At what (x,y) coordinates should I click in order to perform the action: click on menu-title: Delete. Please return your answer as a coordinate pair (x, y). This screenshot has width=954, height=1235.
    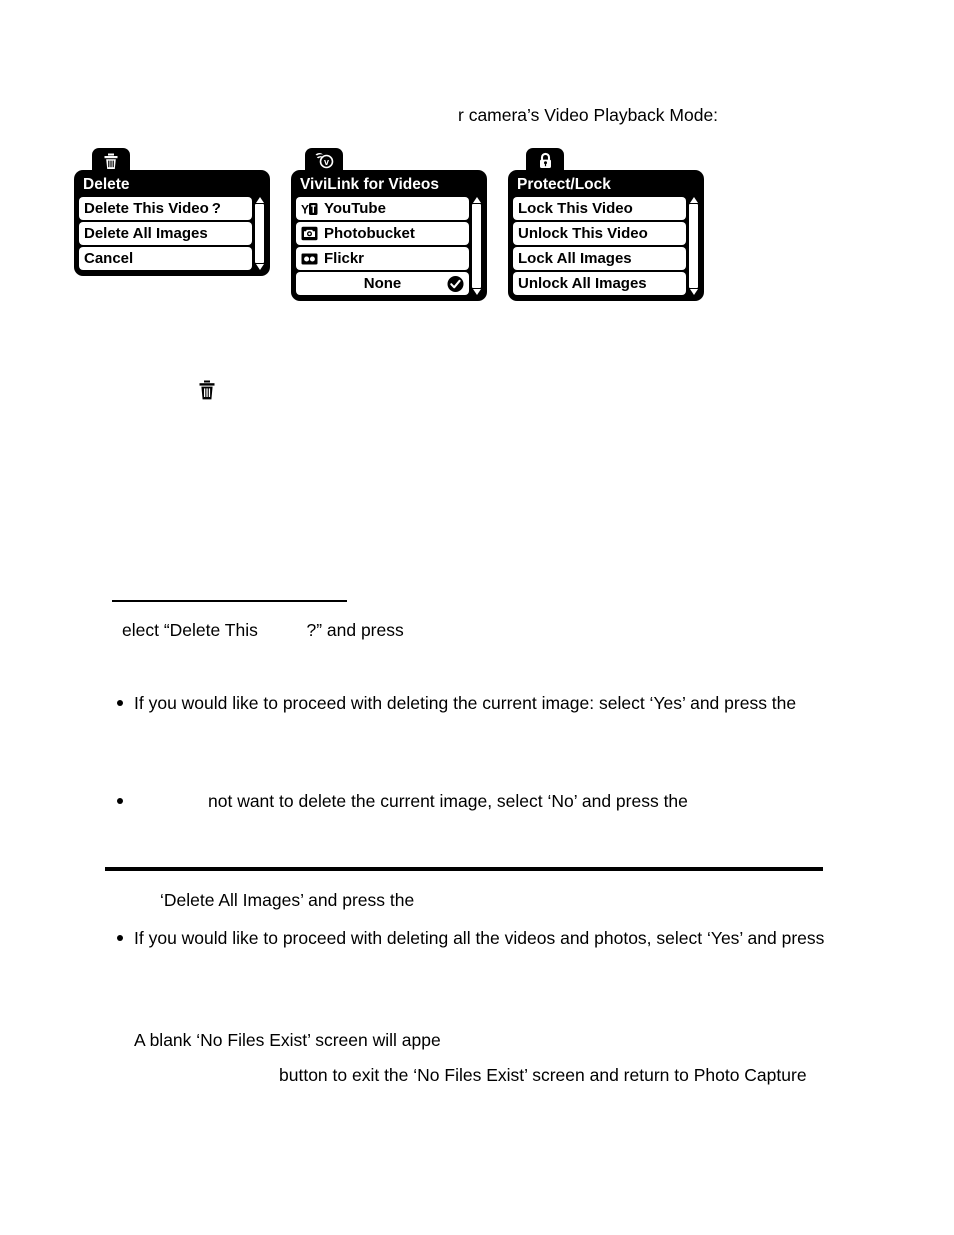
    Looking at the image, I should click on (106, 184).